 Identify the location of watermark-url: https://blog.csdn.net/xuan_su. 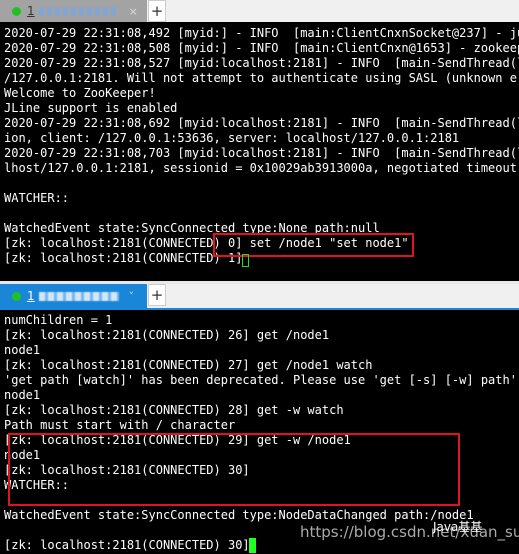
(409, 532).